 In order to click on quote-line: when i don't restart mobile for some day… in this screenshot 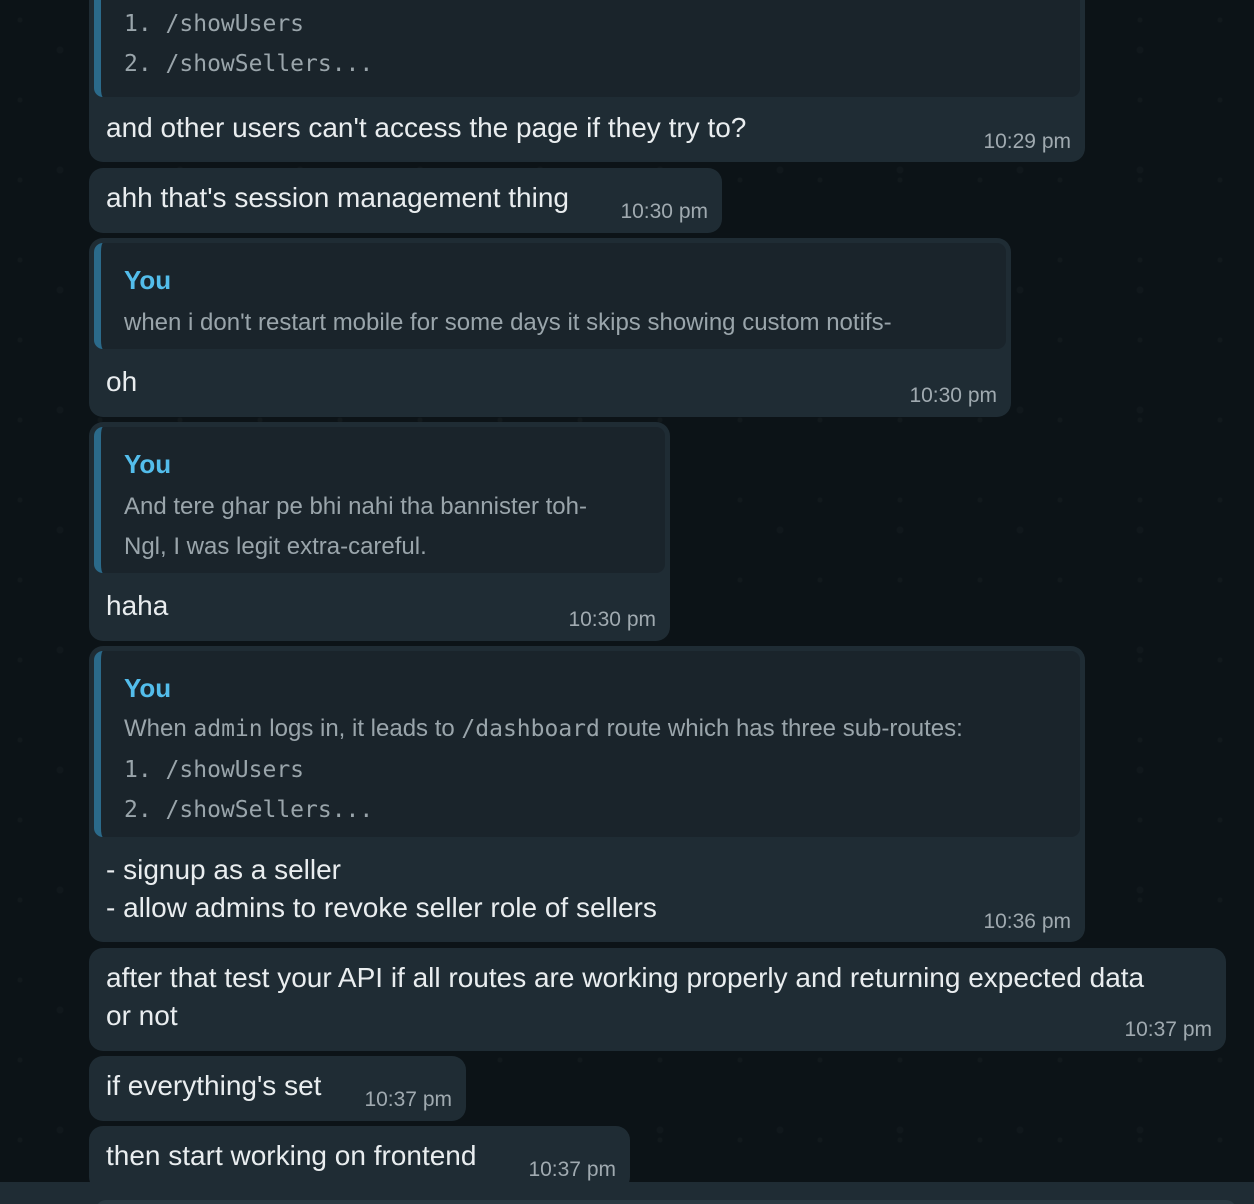, I will do `click(508, 322)`.